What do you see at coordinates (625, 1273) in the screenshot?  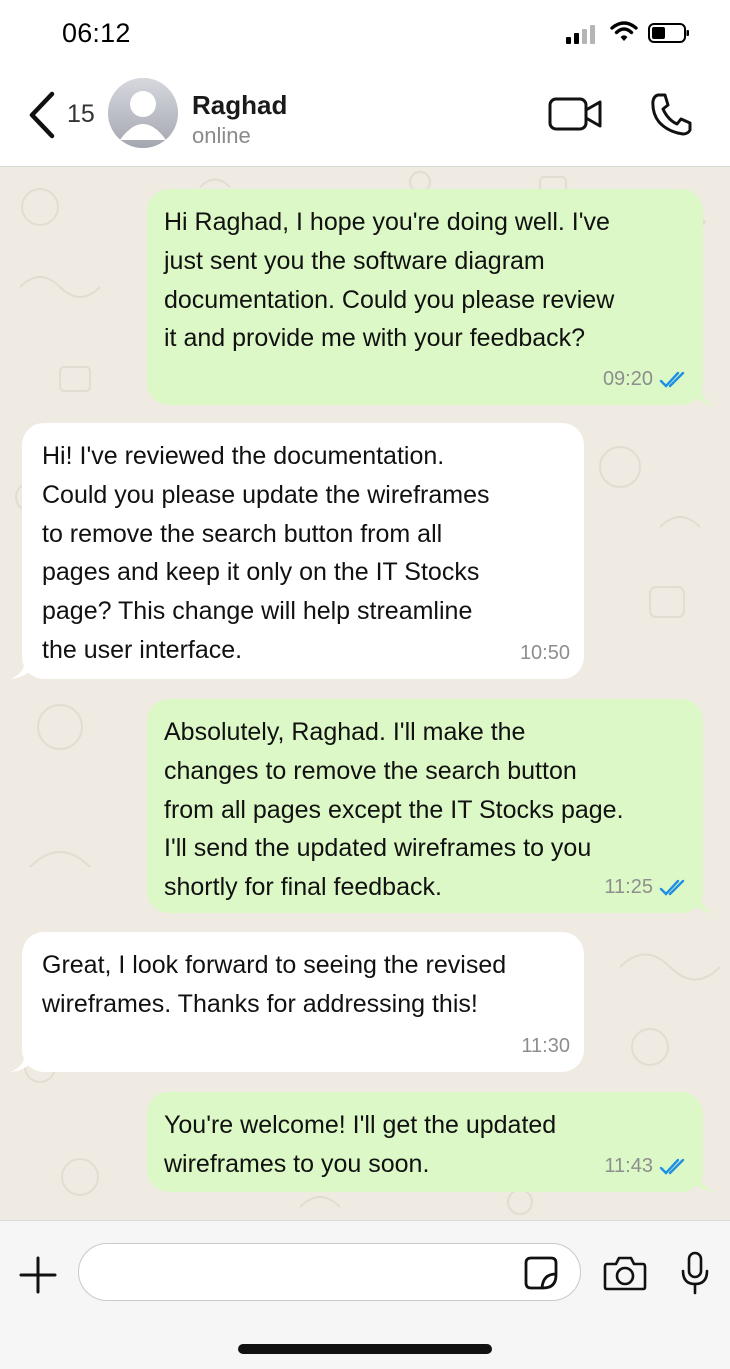 I see `camera-icon` at bounding box center [625, 1273].